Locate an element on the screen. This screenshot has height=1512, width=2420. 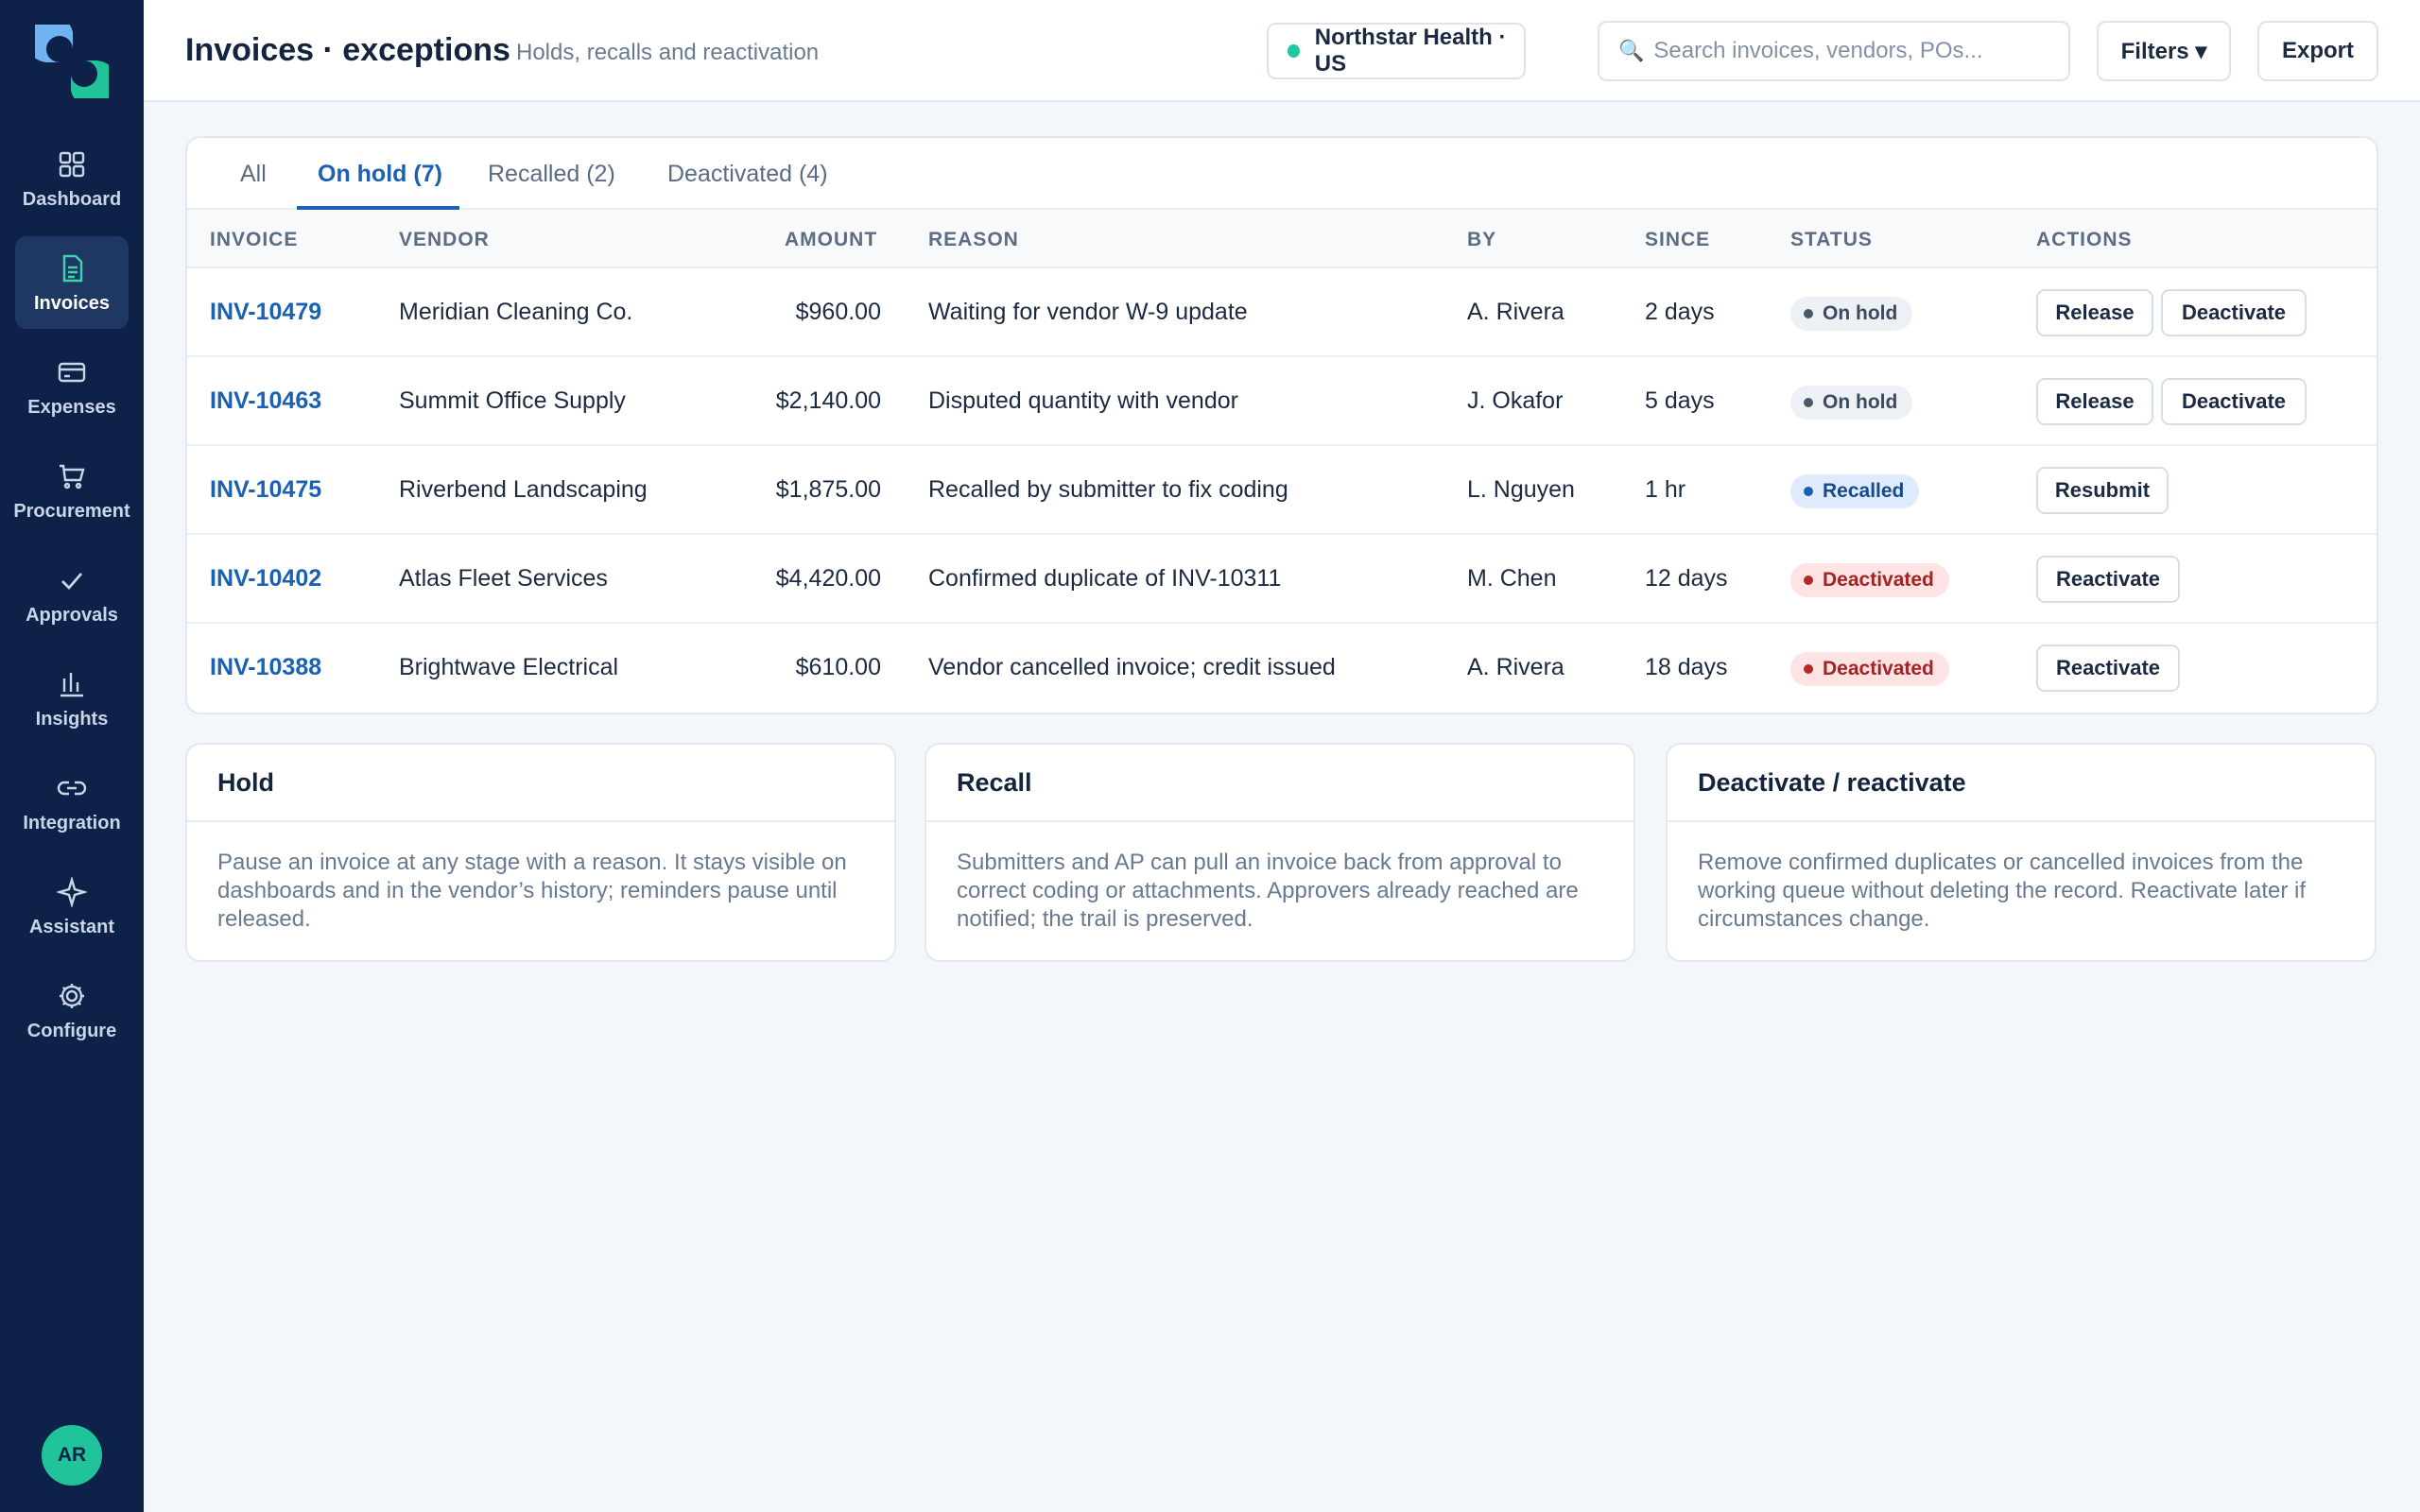
info-card-title: Deactivate / reactivate is located at coordinates (2021, 783).